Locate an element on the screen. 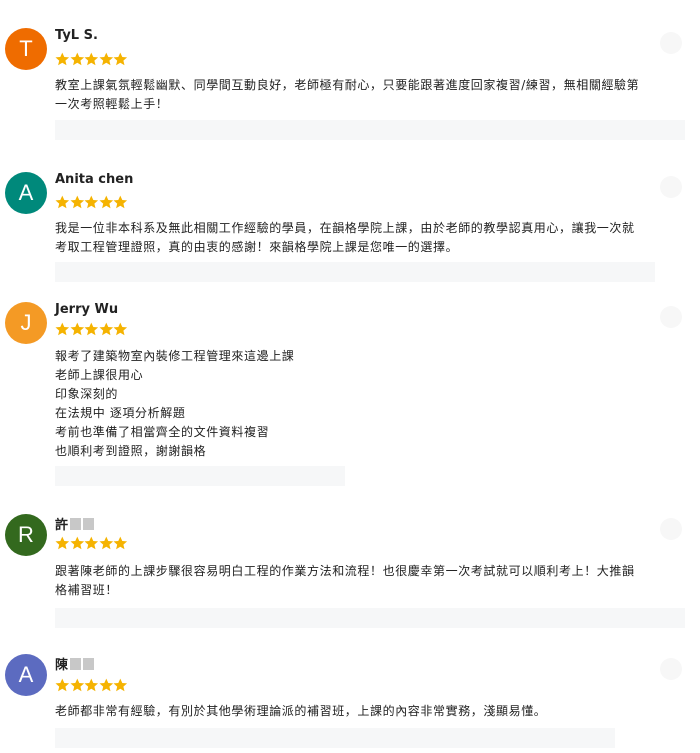 The height and width of the screenshot is (753, 700). avatar-initial: T is located at coordinates (26, 48).